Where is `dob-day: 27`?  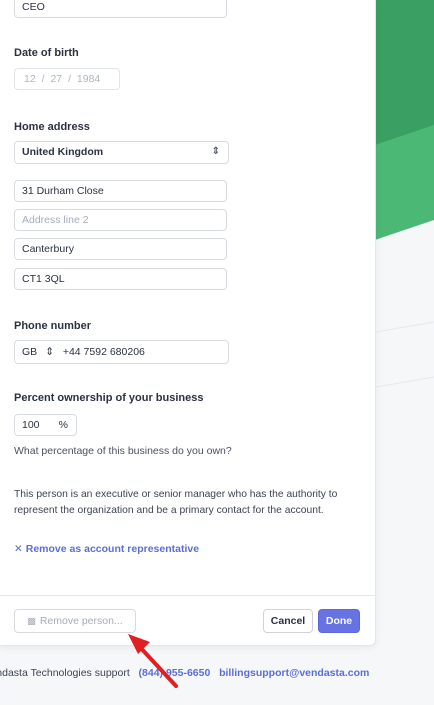
dob-day: 27 is located at coordinates (56, 79).